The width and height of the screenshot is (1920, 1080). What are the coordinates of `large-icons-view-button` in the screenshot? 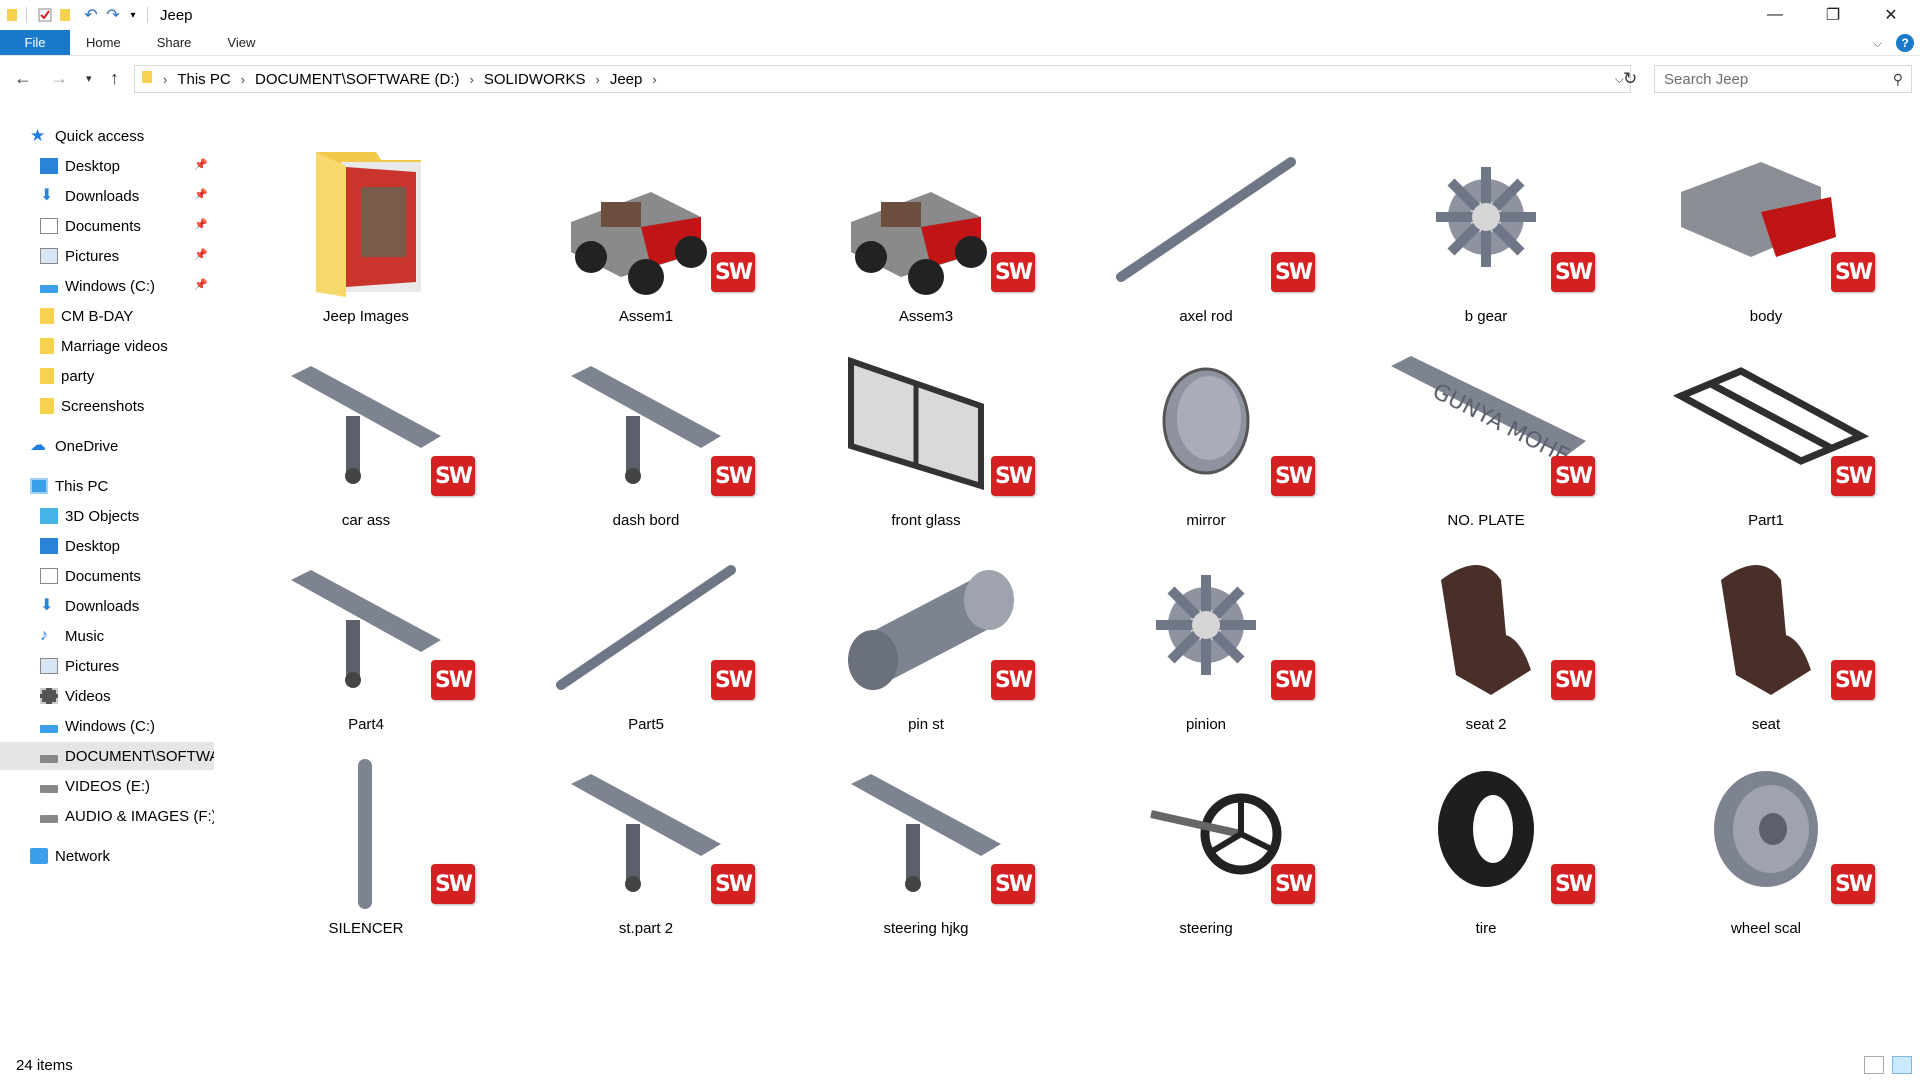 It's located at (1902, 1065).